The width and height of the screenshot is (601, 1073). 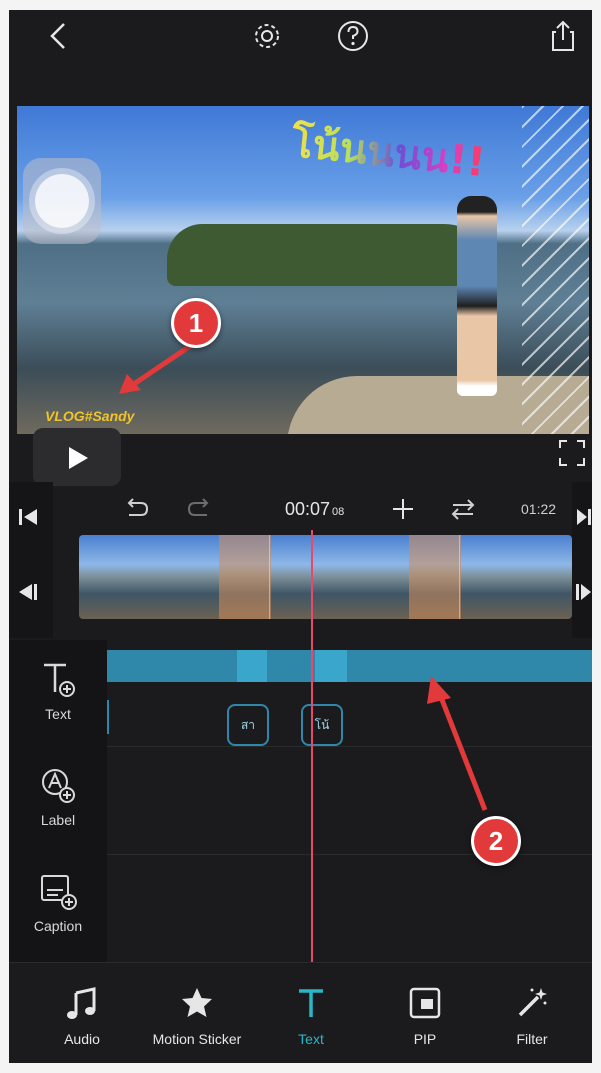 What do you see at coordinates (325, 577) in the screenshot?
I see `video-clip-strip` at bounding box center [325, 577].